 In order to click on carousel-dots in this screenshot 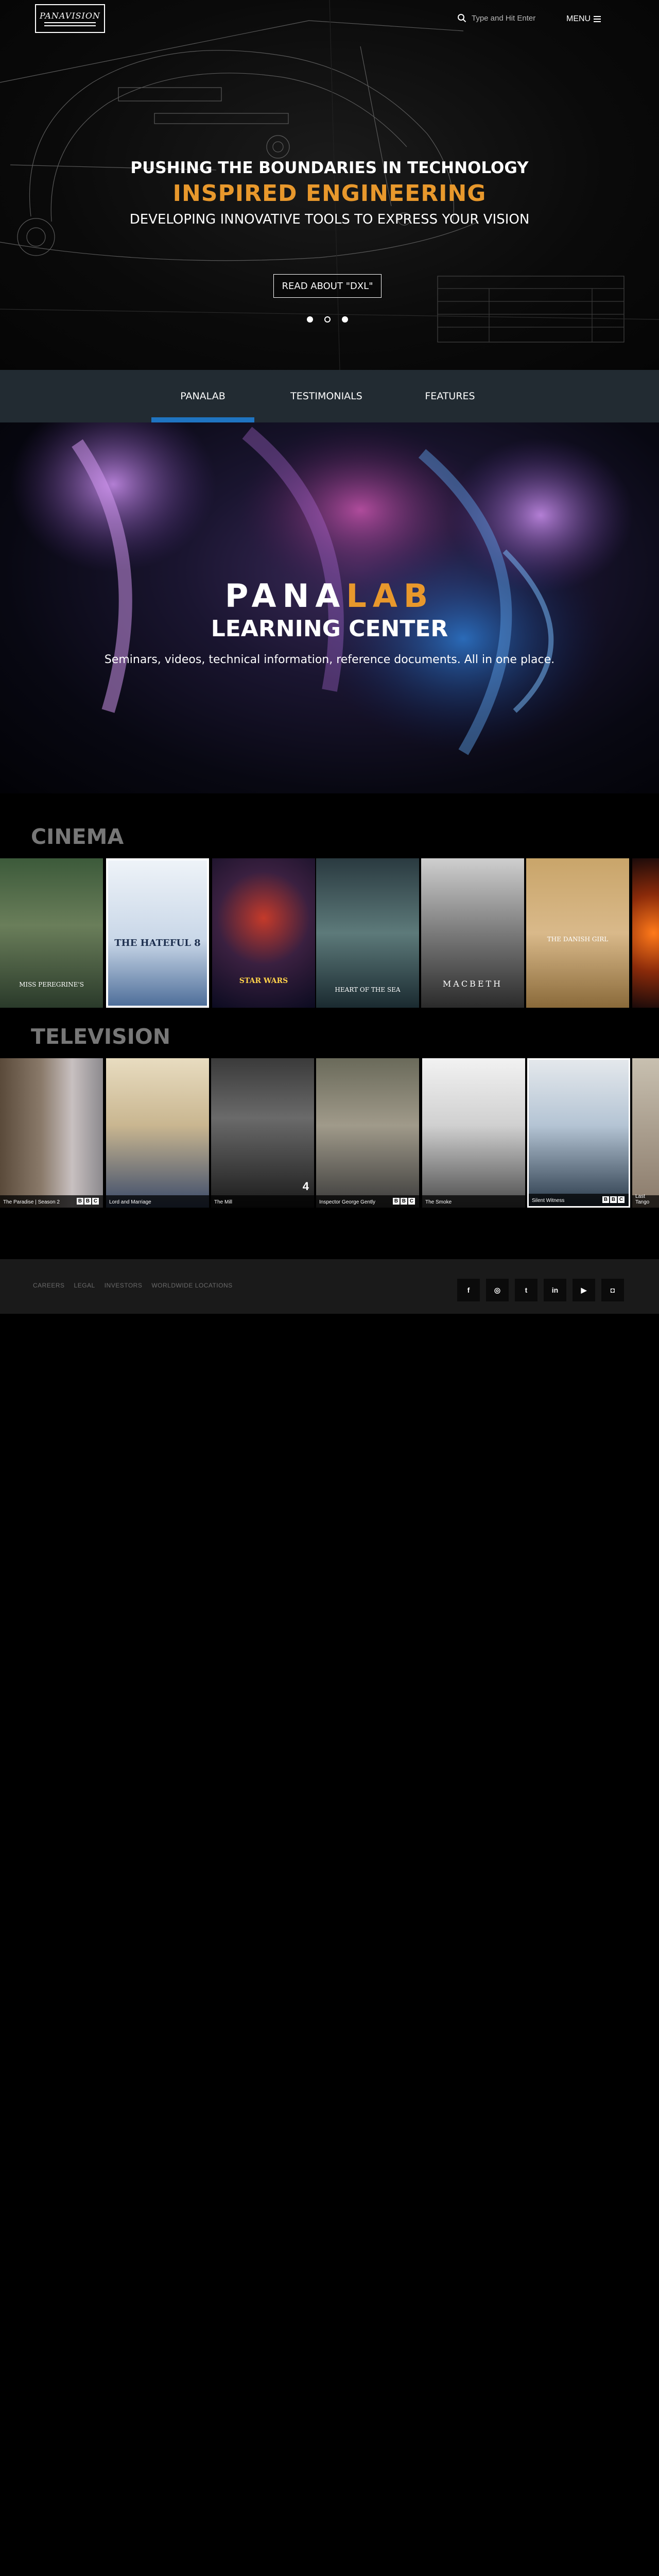, I will do `click(328, 319)`.